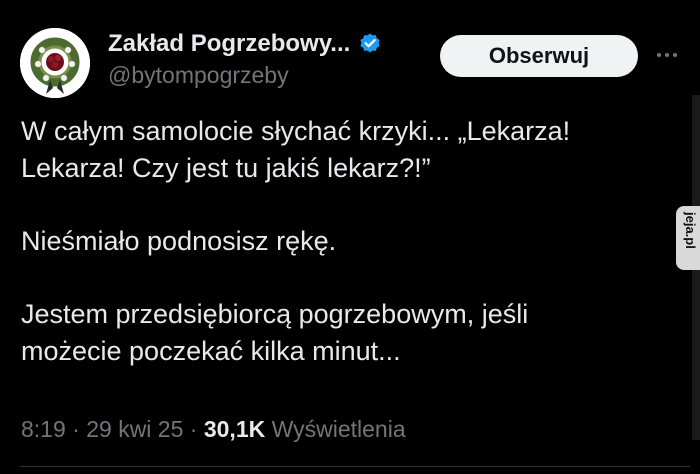 This screenshot has width=700, height=474. I want to click on author-handle: @bytompogrzeby, so click(198, 75).